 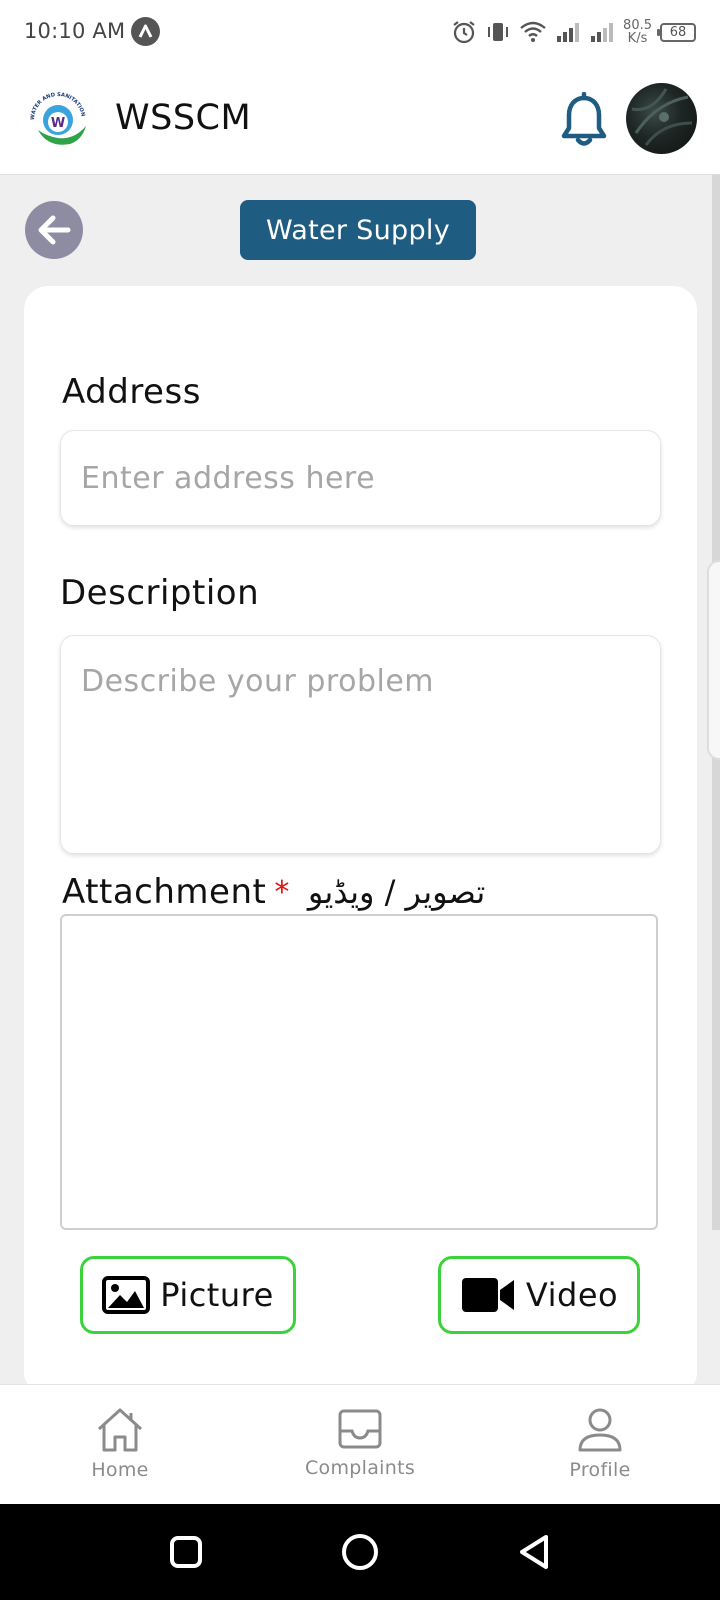 I want to click on video-button-label: Video, so click(x=572, y=1295).